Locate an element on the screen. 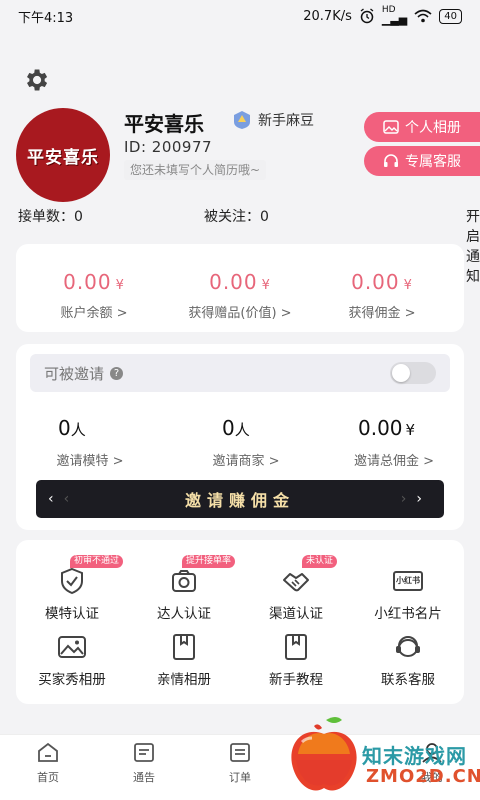 This screenshot has height=800, width=480. invitable-label: 可被邀请 is located at coordinates (74, 373).